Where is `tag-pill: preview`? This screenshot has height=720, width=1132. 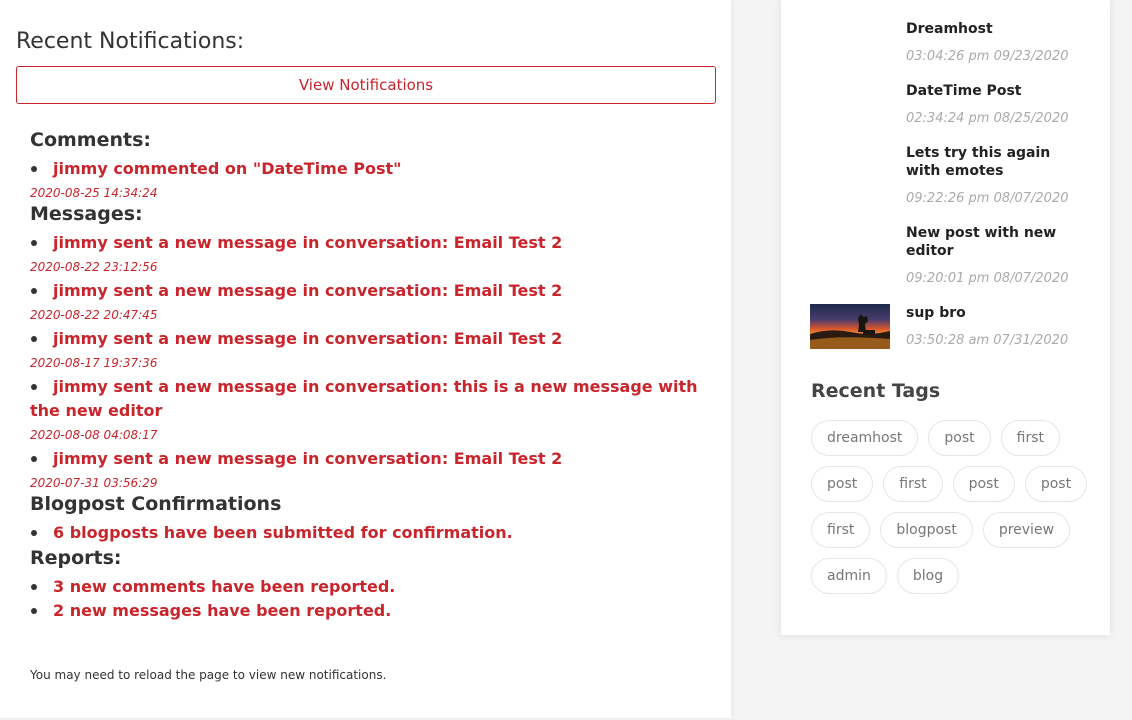
tag-pill: preview is located at coordinates (1026, 530).